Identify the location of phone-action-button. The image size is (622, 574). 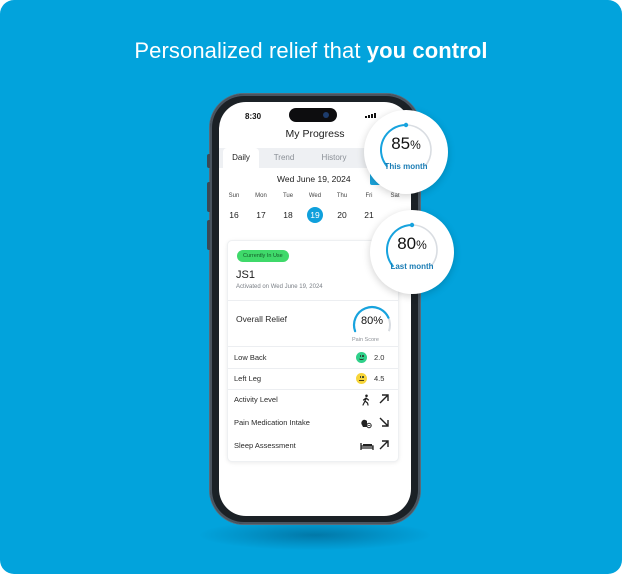
(208, 161).